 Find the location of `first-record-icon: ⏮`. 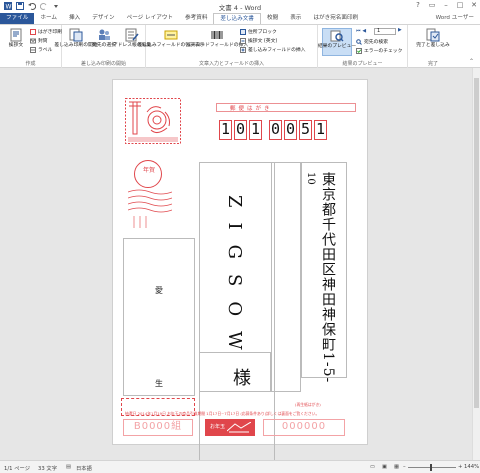

first-record-icon: ⏮ is located at coordinates (358, 31).